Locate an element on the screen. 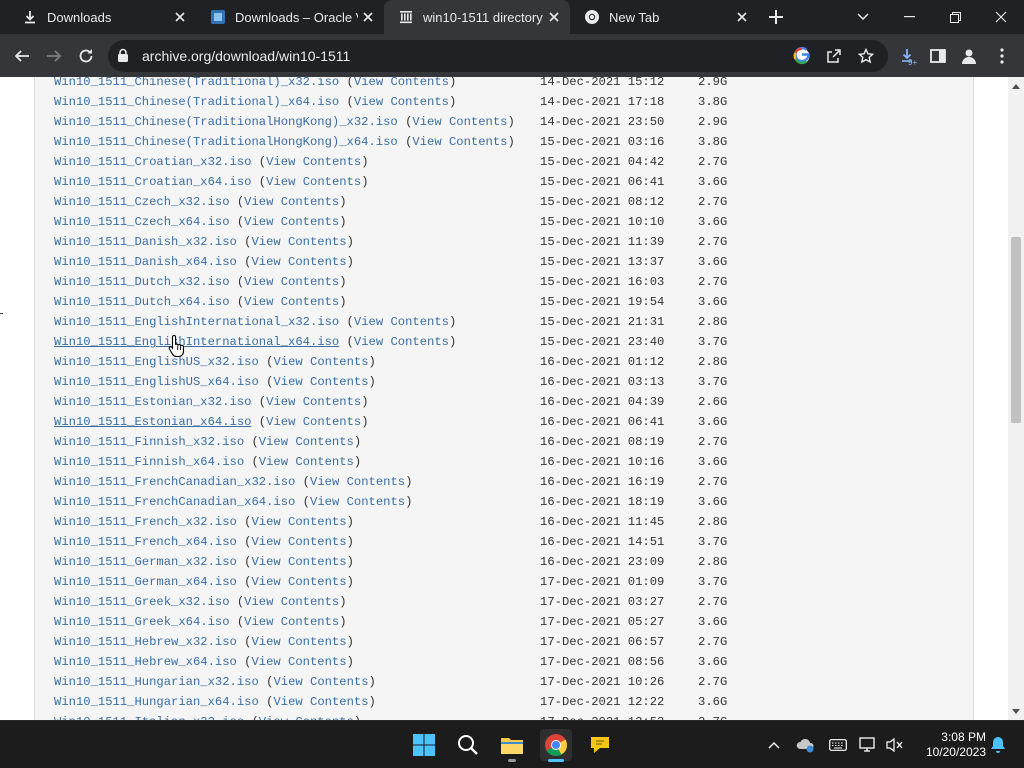 This screenshot has width=1024, height=768. volume-muted-icon is located at coordinates (895, 745).